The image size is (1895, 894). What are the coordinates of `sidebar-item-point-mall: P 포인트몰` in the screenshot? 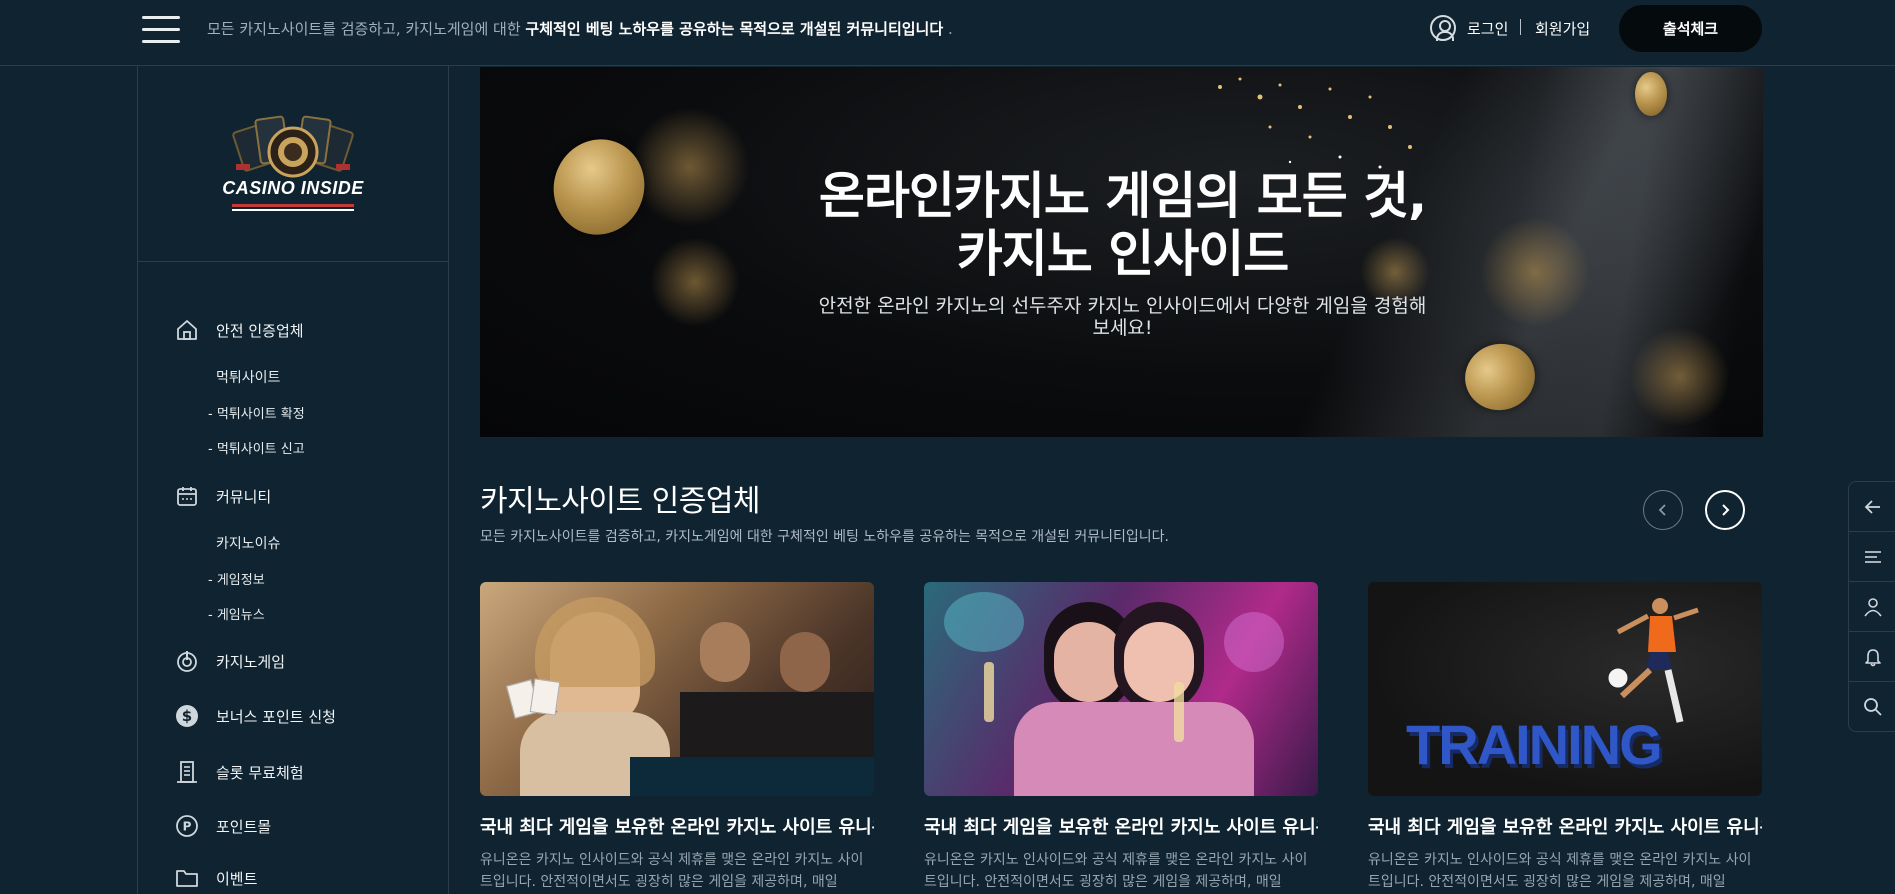 It's located at (222, 826).